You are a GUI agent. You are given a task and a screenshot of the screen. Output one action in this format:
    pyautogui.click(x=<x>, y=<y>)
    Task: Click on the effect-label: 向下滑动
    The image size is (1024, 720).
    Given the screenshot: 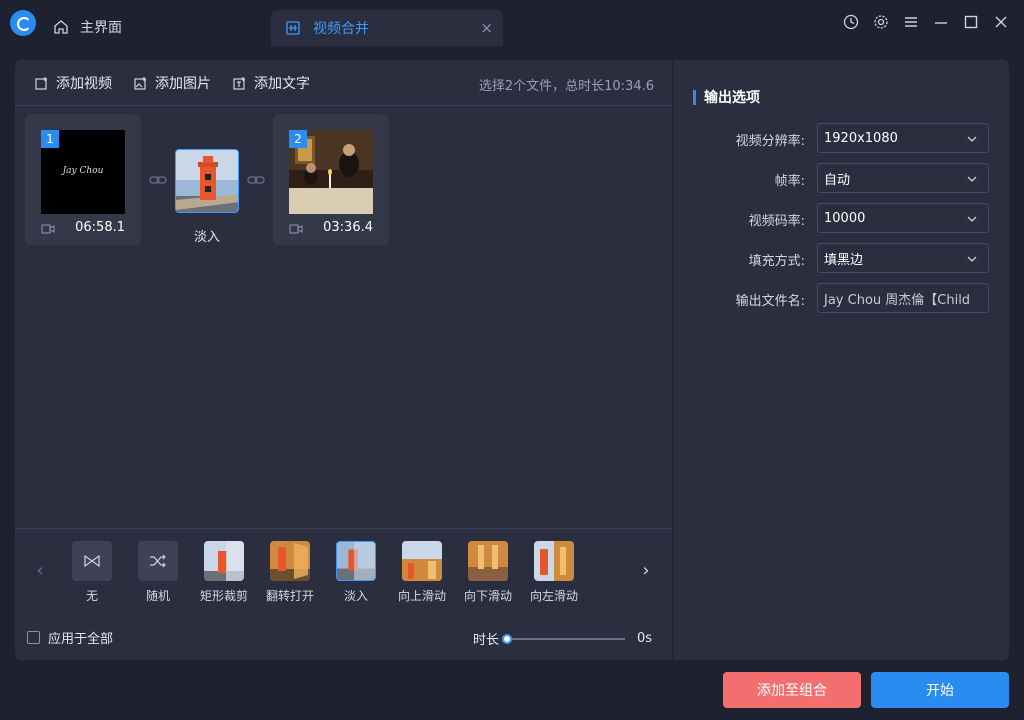 What is the action you would take?
    pyautogui.click(x=487, y=596)
    